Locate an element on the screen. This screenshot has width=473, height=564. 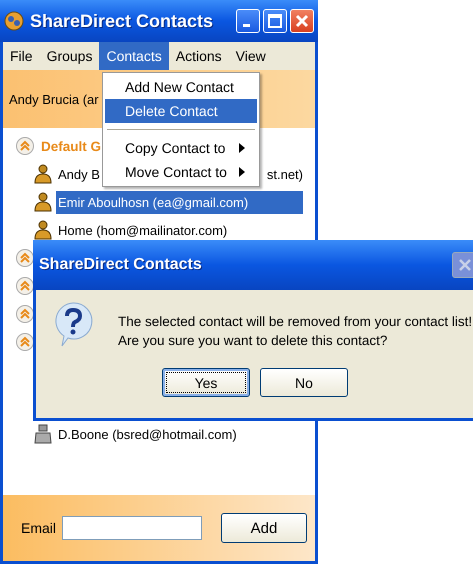
dialog-message: The selected contact will be removed from your contact list! is located at coordinates (295, 322).